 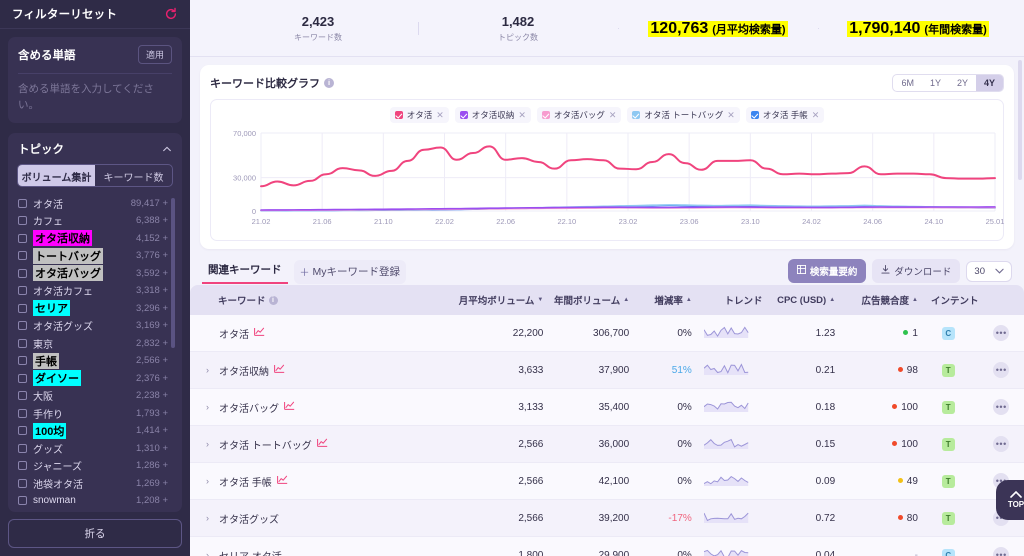 What do you see at coordinates (100, 378) in the screenshot?
I see `topic-item: ダイソー 2,376 +` at bounding box center [100, 378].